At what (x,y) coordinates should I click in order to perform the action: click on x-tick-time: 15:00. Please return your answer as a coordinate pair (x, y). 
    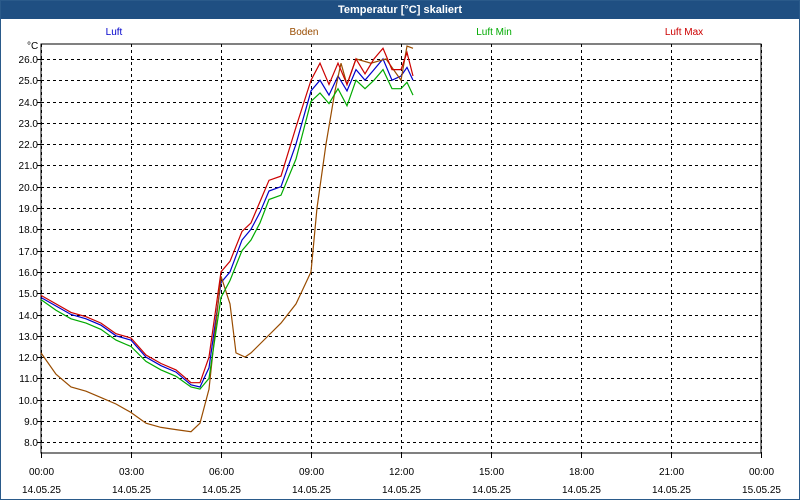
    Looking at the image, I should click on (491, 472).